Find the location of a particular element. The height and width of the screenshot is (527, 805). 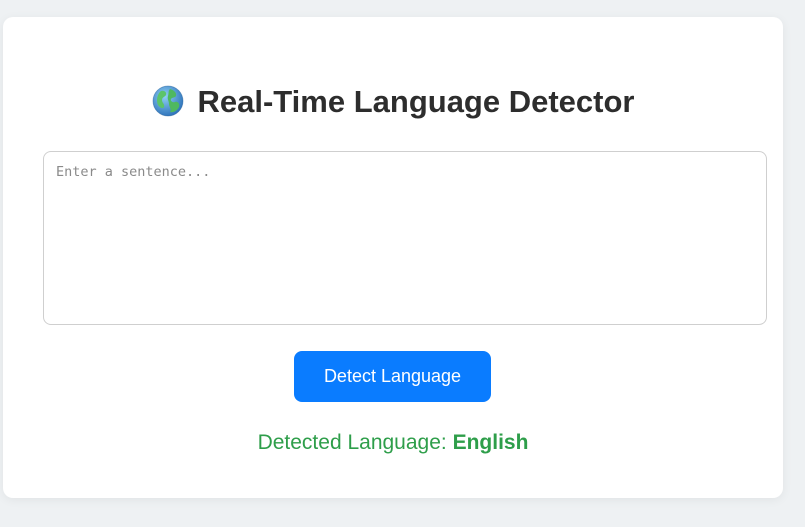

page-title-text: Real-Time Language Detector is located at coordinates (416, 101).